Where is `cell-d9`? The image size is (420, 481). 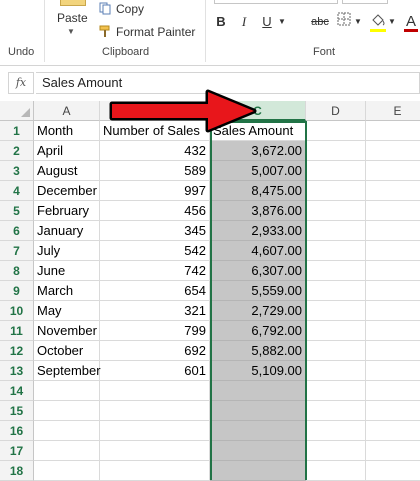 cell-d9 is located at coordinates (336, 291).